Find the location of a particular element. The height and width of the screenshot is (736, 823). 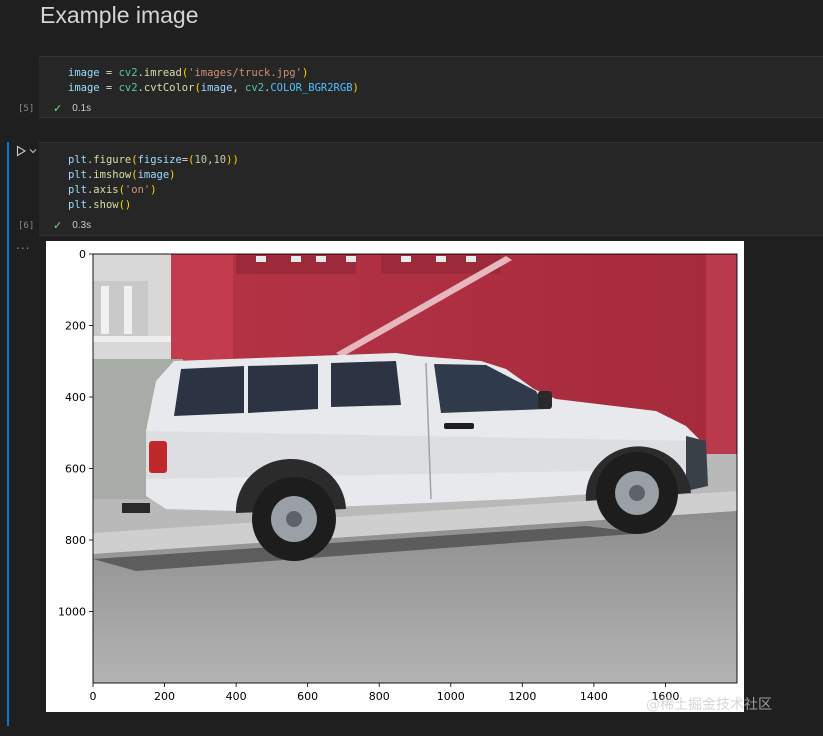

x-tick-label: 800 is located at coordinates (379, 696).